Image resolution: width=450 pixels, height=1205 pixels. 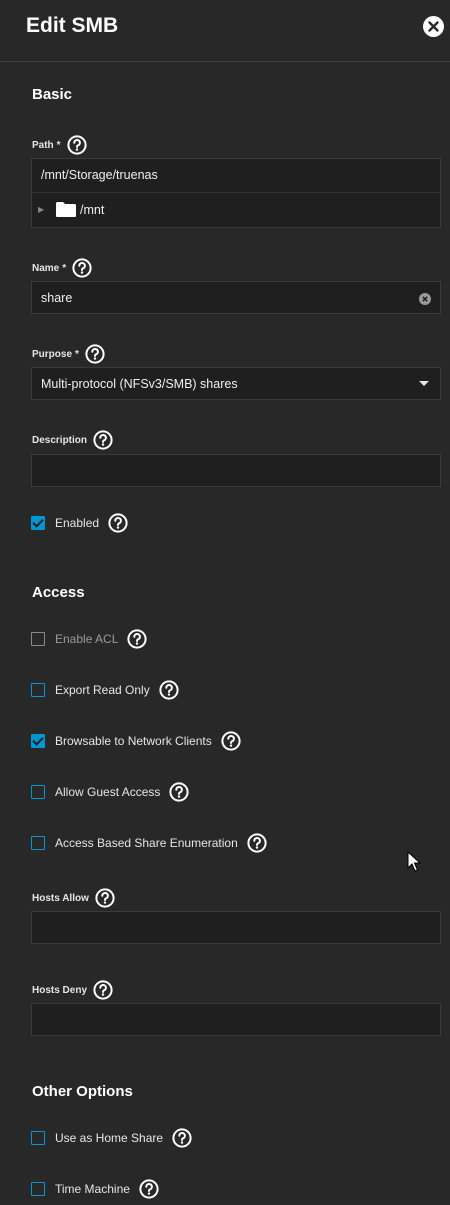 I want to click on abe-checkbox: Access Based Share Enumeration, so click(x=149, y=843).